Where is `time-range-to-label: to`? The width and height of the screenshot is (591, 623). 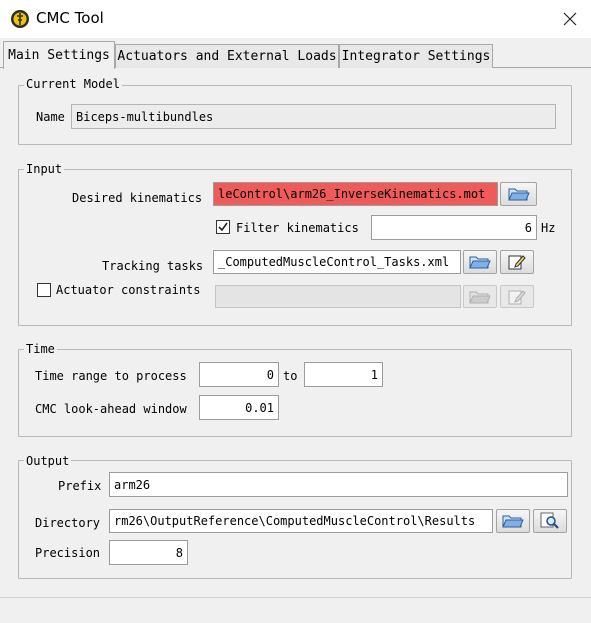
time-range-to-label: to is located at coordinates (290, 376).